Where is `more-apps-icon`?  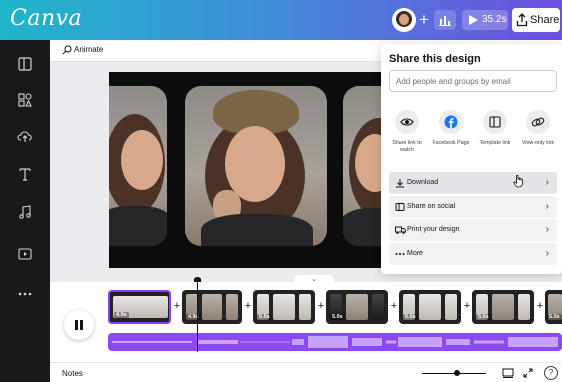
more-apps-icon is located at coordinates (25, 294).